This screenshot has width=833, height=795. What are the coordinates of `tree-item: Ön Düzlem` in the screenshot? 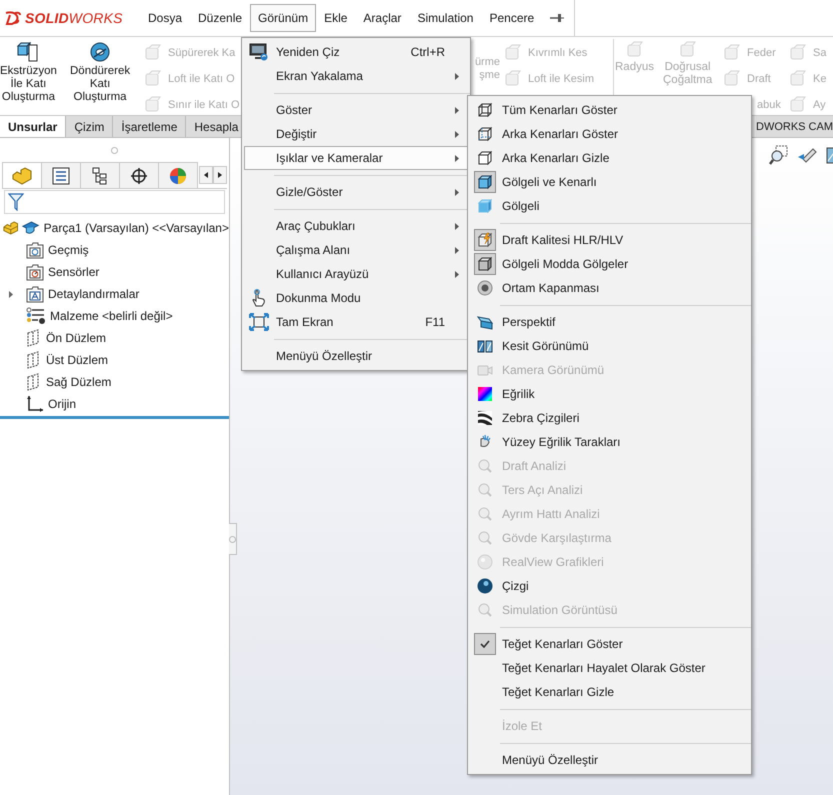 It's located at (76, 338).